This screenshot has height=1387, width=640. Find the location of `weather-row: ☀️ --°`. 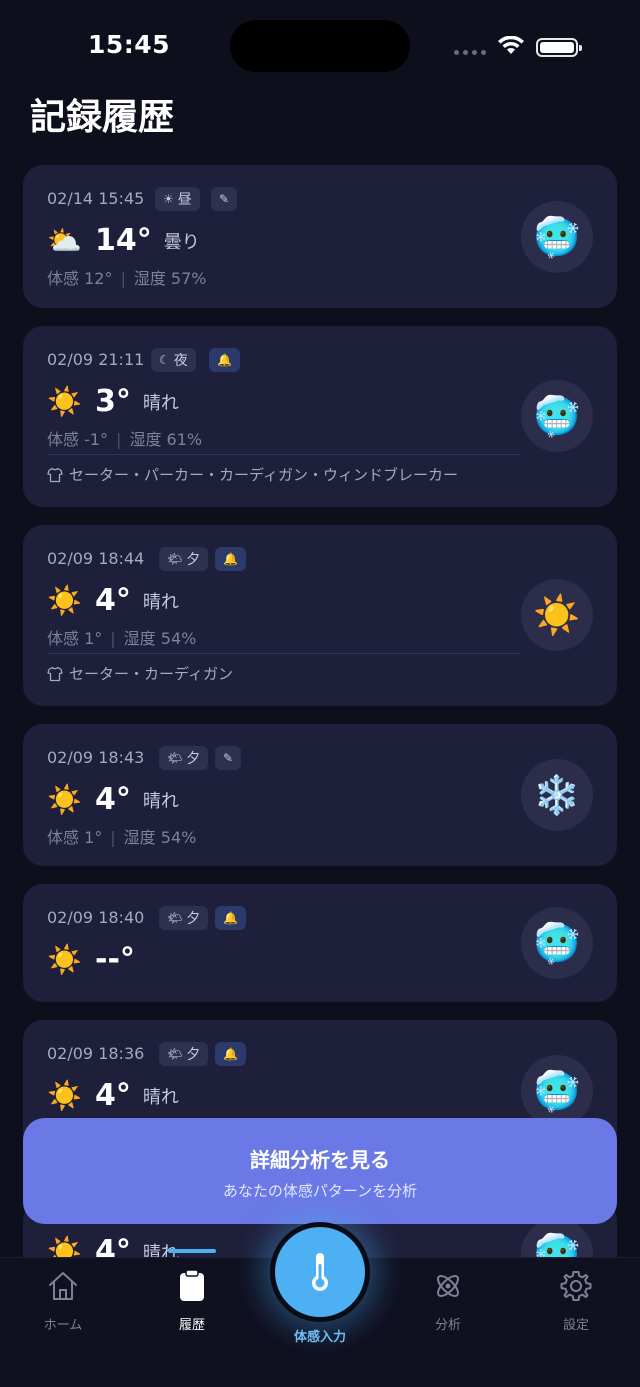

weather-row: ☀️ --° is located at coordinates (91, 959).